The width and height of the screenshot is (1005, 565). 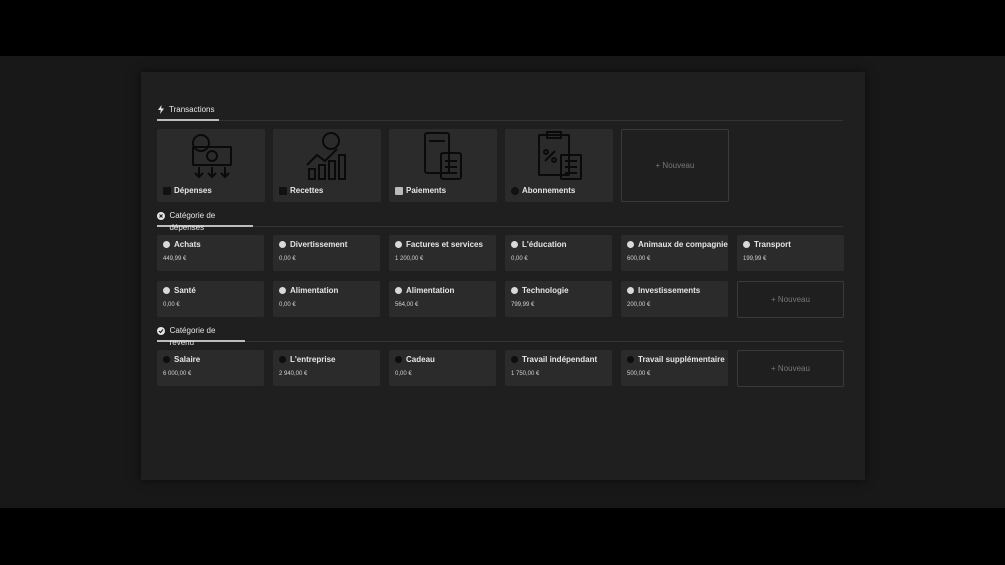 I want to click on expense-category-card: L'éducation 0,00 €, so click(x=558, y=253).